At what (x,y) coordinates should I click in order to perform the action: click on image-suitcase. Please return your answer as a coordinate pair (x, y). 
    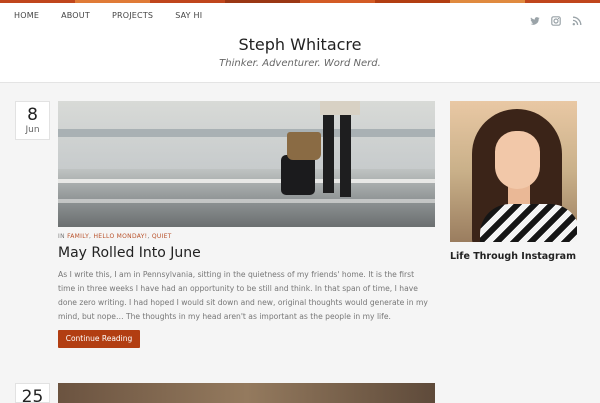
    Looking at the image, I should click on (298, 175).